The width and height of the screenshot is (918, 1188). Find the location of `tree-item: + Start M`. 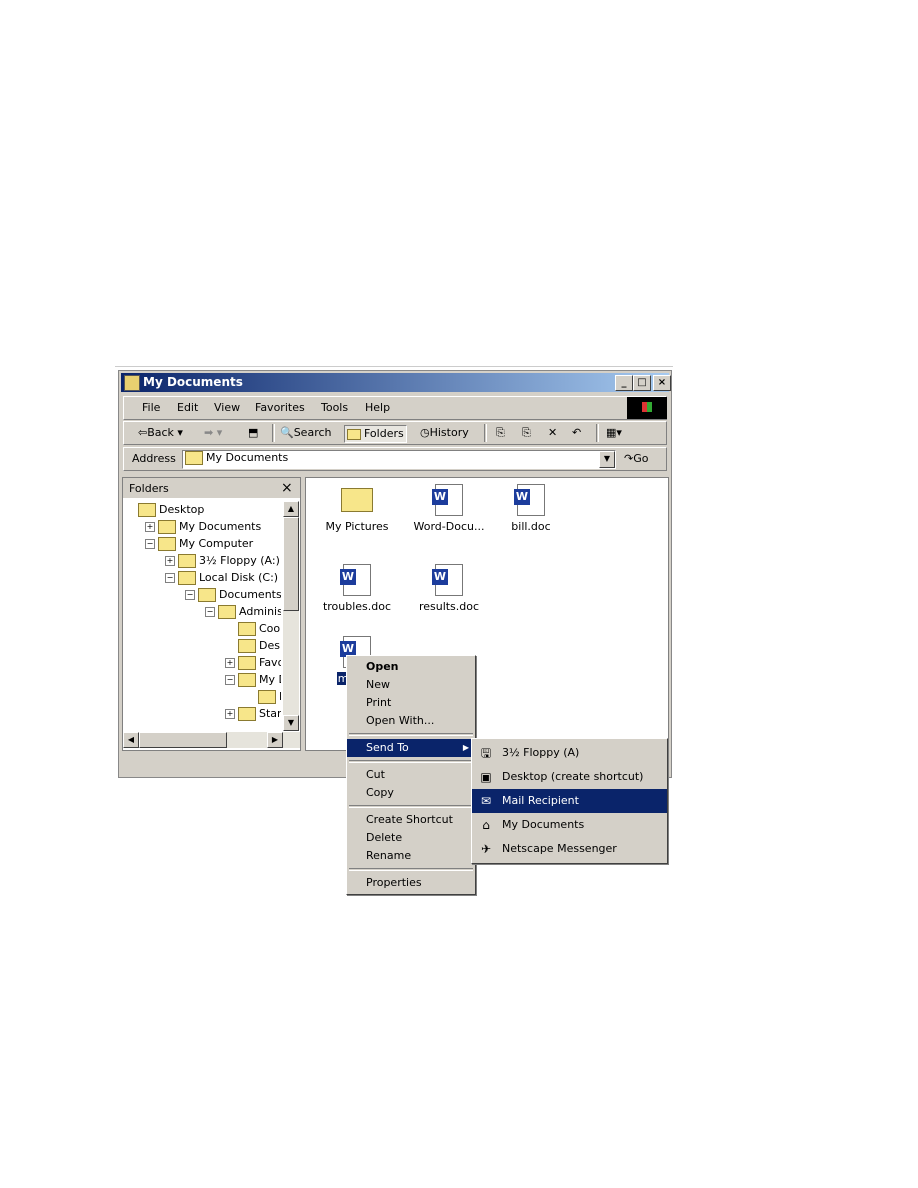

tree-item: + Start M is located at coordinates (203, 713).